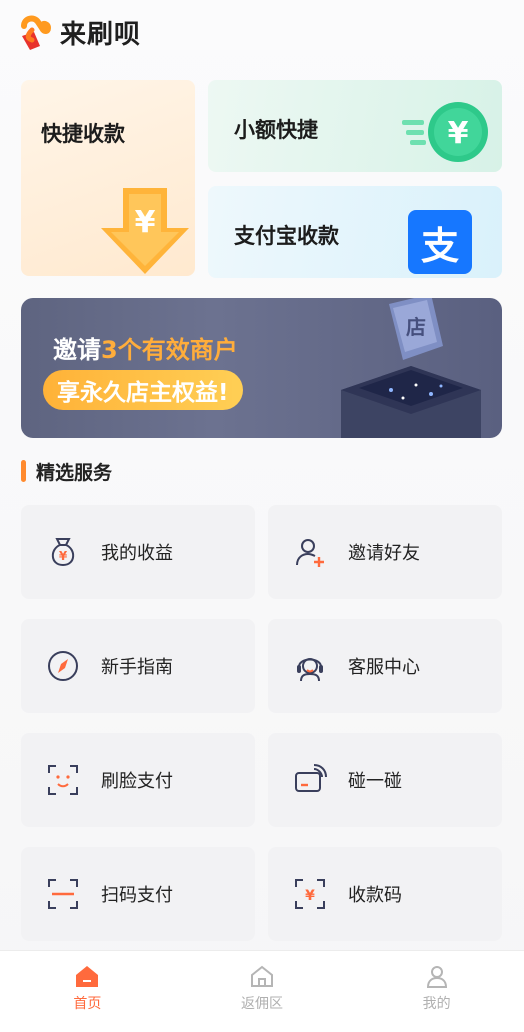 This screenshot has height=1032, width=524. What do you see at coordinates (355, 232) in the screenshot?
I see `alipay-payment-card: 支付宝收款 支` at bounding box center [355, 232].